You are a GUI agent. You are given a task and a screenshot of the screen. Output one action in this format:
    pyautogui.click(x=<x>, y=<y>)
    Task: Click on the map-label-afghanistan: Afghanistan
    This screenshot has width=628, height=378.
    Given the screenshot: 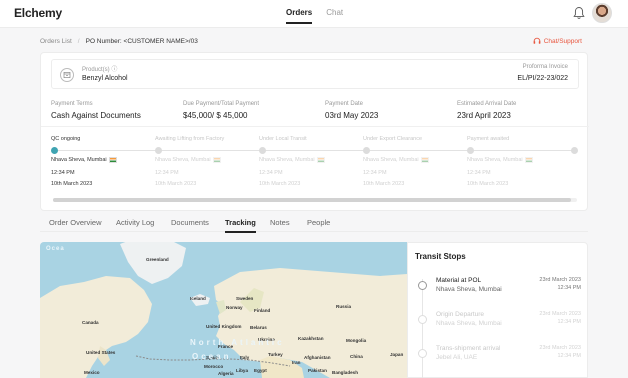 What is the action you would take?
    pyautogui.click(x=317, y=357)
    